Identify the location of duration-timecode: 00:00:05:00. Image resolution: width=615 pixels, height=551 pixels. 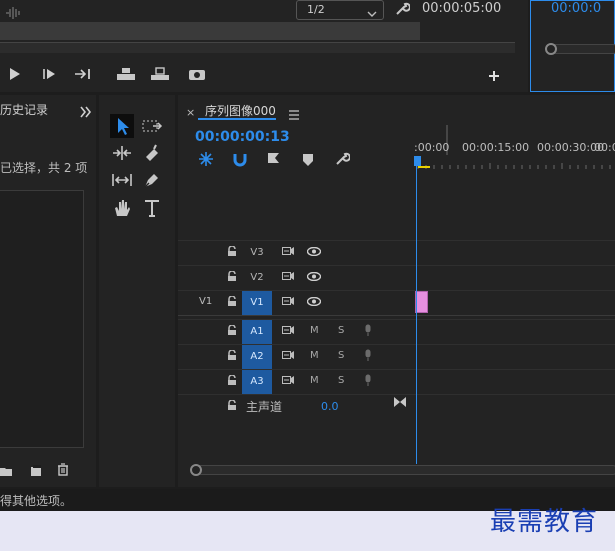
(462, 8).